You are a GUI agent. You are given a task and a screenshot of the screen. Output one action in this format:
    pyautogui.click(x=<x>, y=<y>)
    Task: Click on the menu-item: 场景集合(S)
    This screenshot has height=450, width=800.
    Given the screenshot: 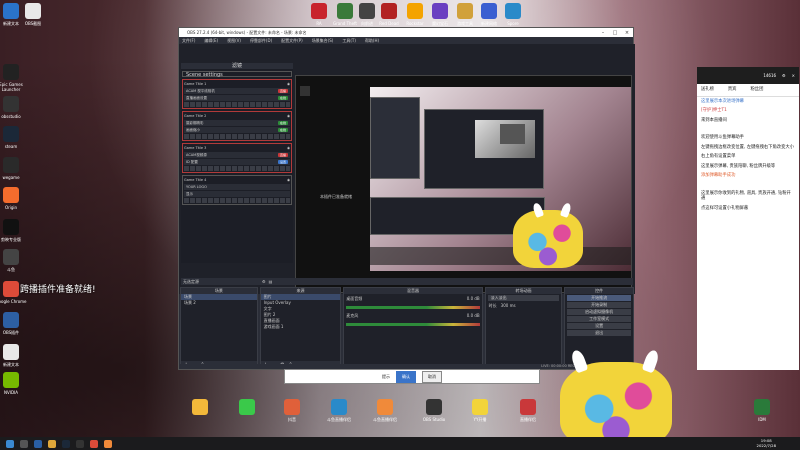 What is the action you would take?
    pyautogui.click(x=323, y=41)
    